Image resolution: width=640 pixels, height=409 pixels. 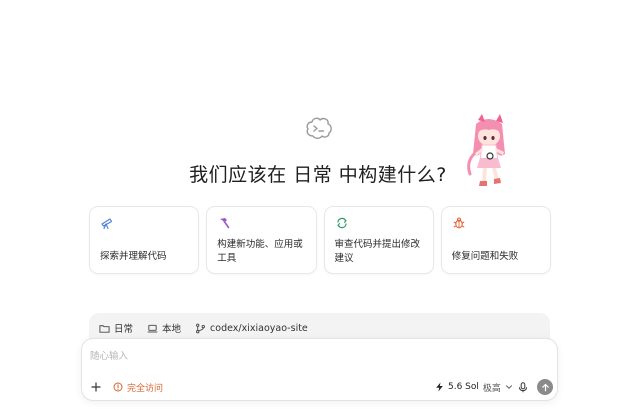 I want to click on model-name: 5.6 Sol, so click(x=463, y=387).